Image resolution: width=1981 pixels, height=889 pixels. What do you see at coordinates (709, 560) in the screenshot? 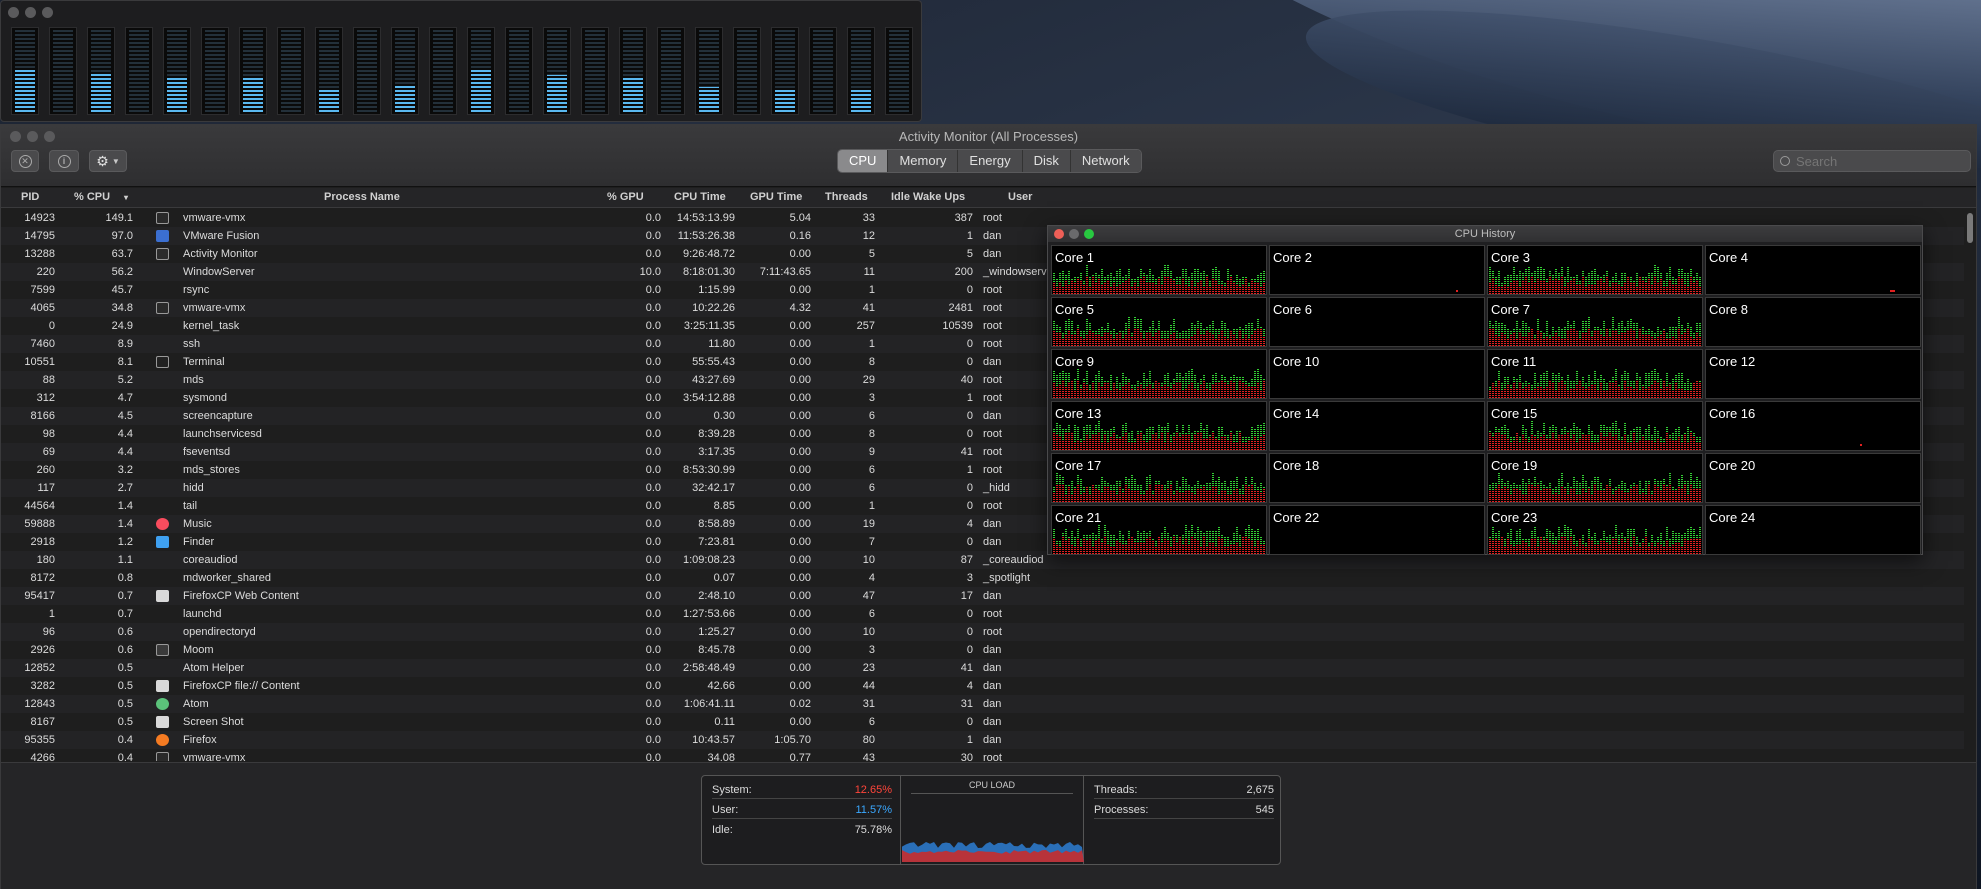
I see `cpu-time-cell: 1:09:08.23` at bounding box center [709, 560].